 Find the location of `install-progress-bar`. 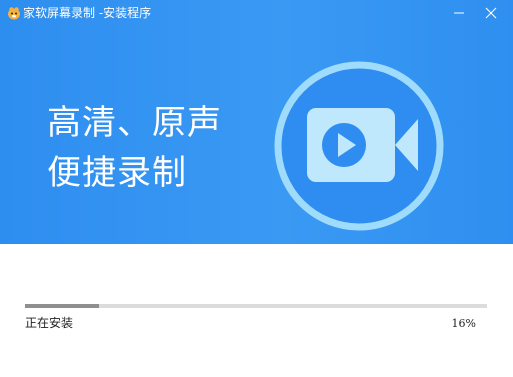

install-progress-bar is located at coordinates (256, 306).